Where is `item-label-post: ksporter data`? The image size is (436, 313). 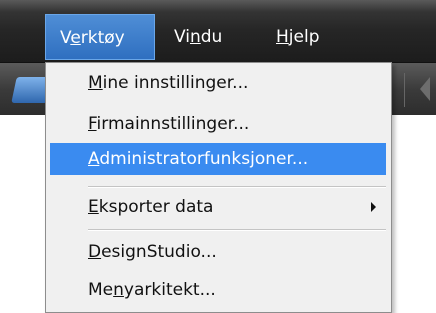
item-label-post: ksporter data is located at coordinates (156, 207).